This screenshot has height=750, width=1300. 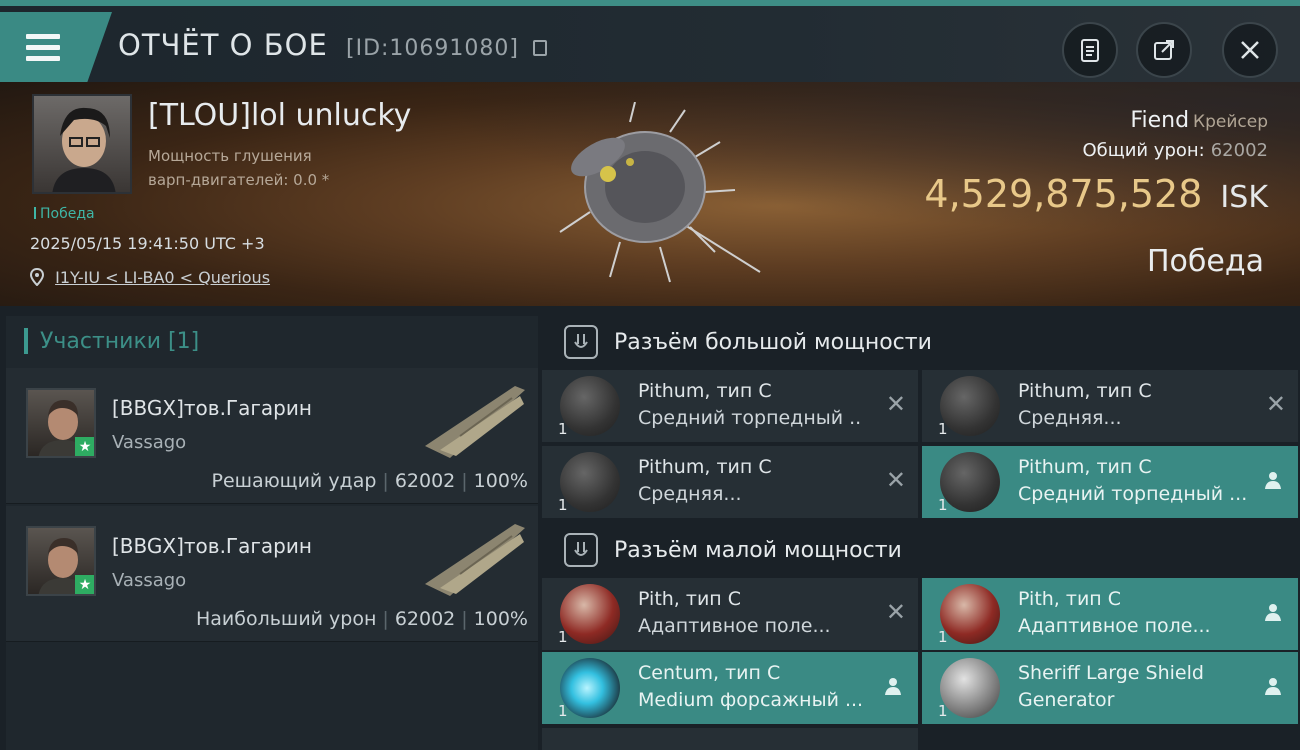 I want to click on share-button, so click(x=1164, y=50).